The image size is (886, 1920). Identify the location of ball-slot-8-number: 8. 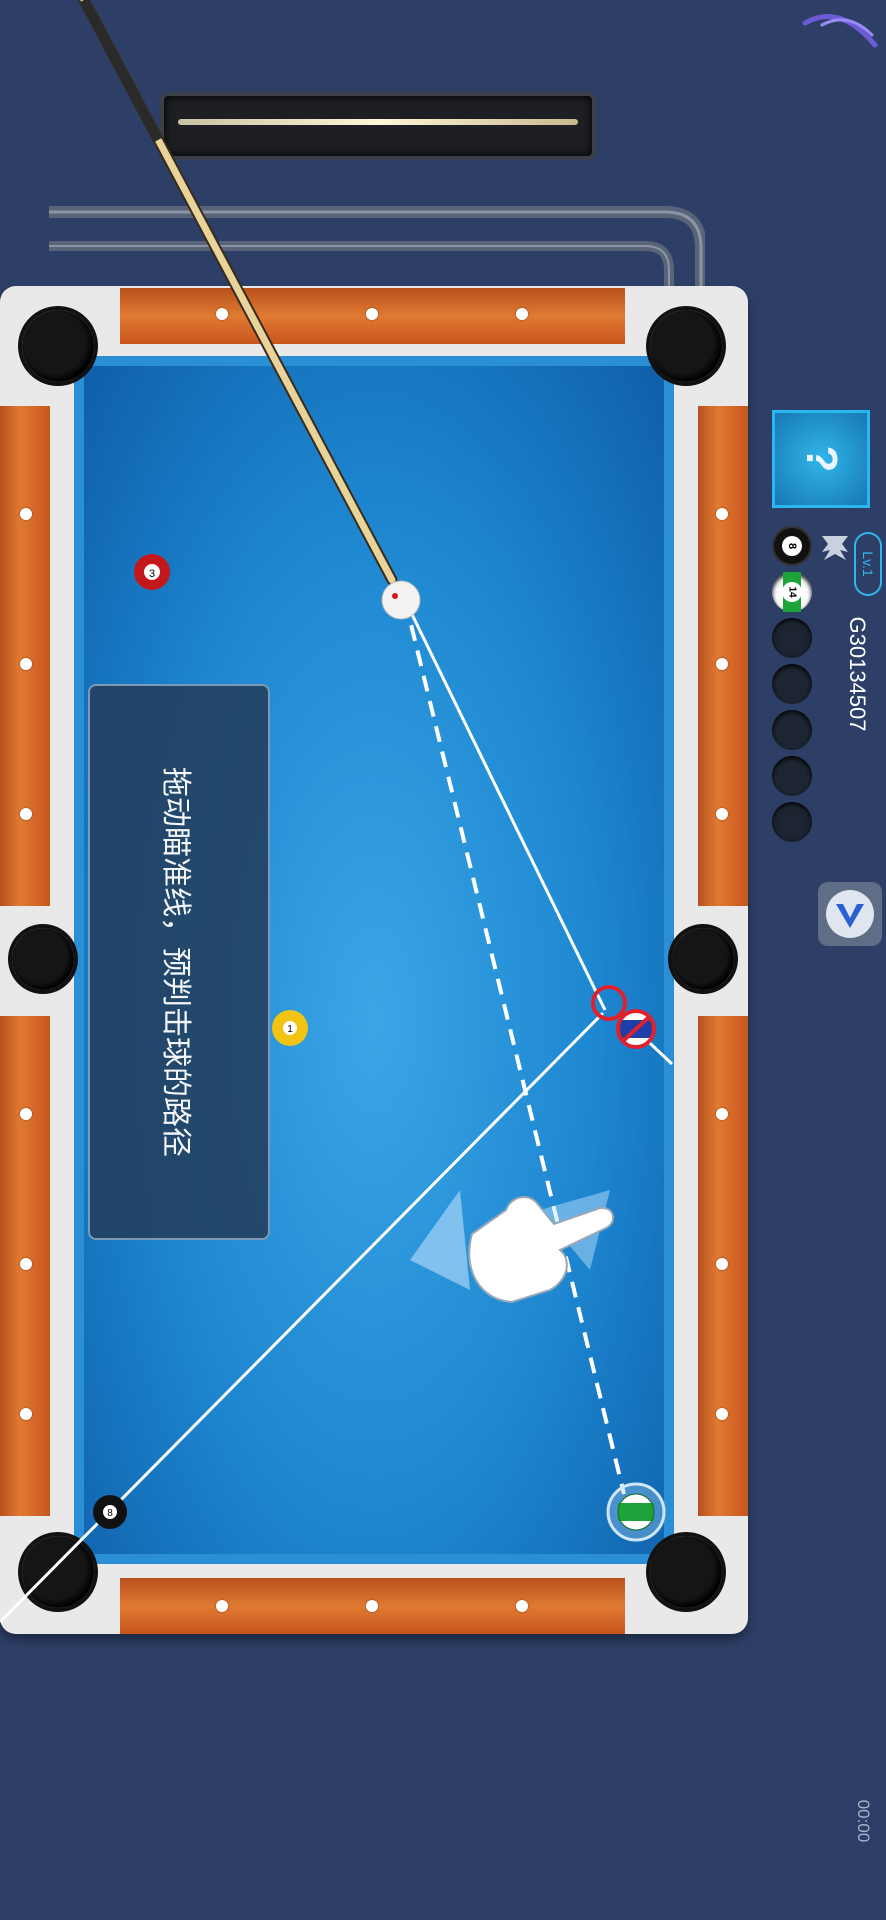
(792, 546).